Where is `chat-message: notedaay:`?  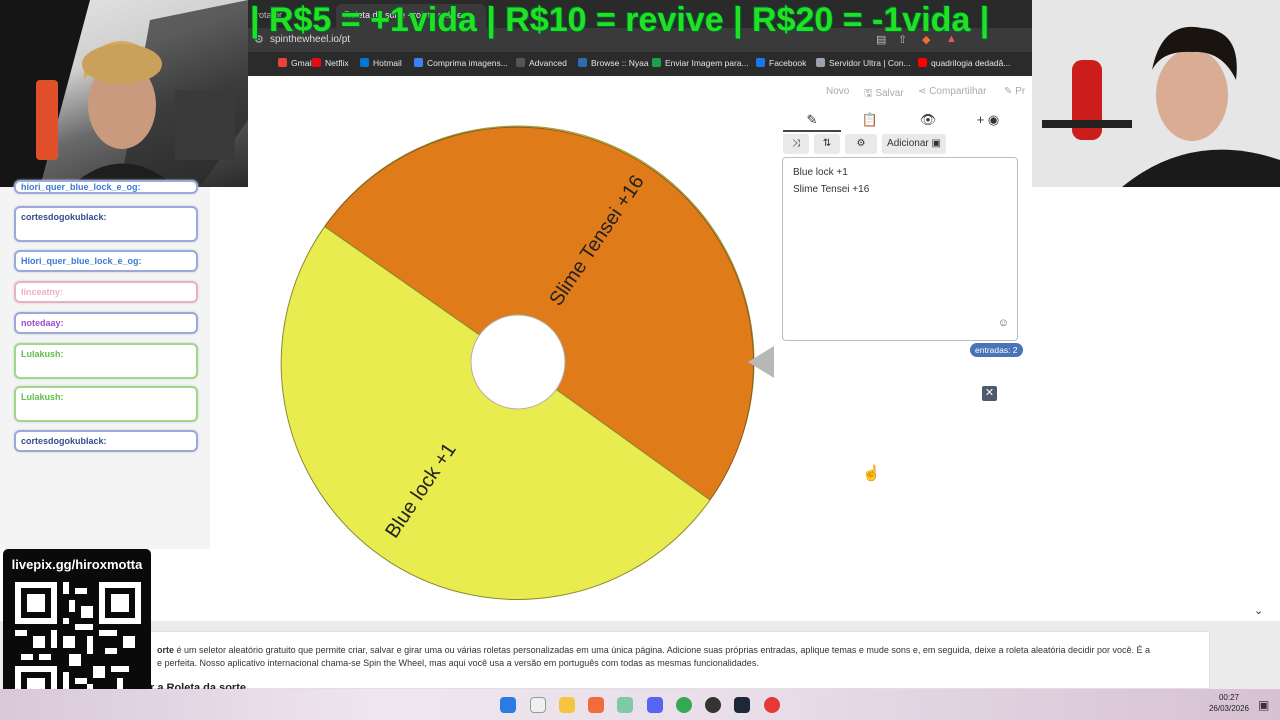
chat-message: notedaay: is located at coordinates (106, 323).